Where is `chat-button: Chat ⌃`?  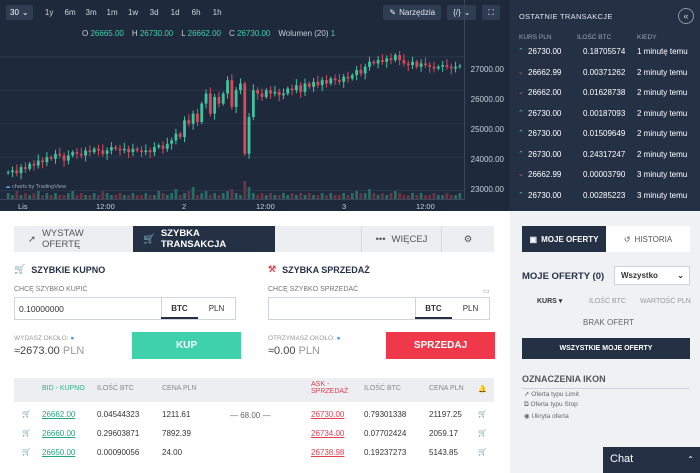 chat-button: Chat ⌃ is located at coordinates (651, 460).